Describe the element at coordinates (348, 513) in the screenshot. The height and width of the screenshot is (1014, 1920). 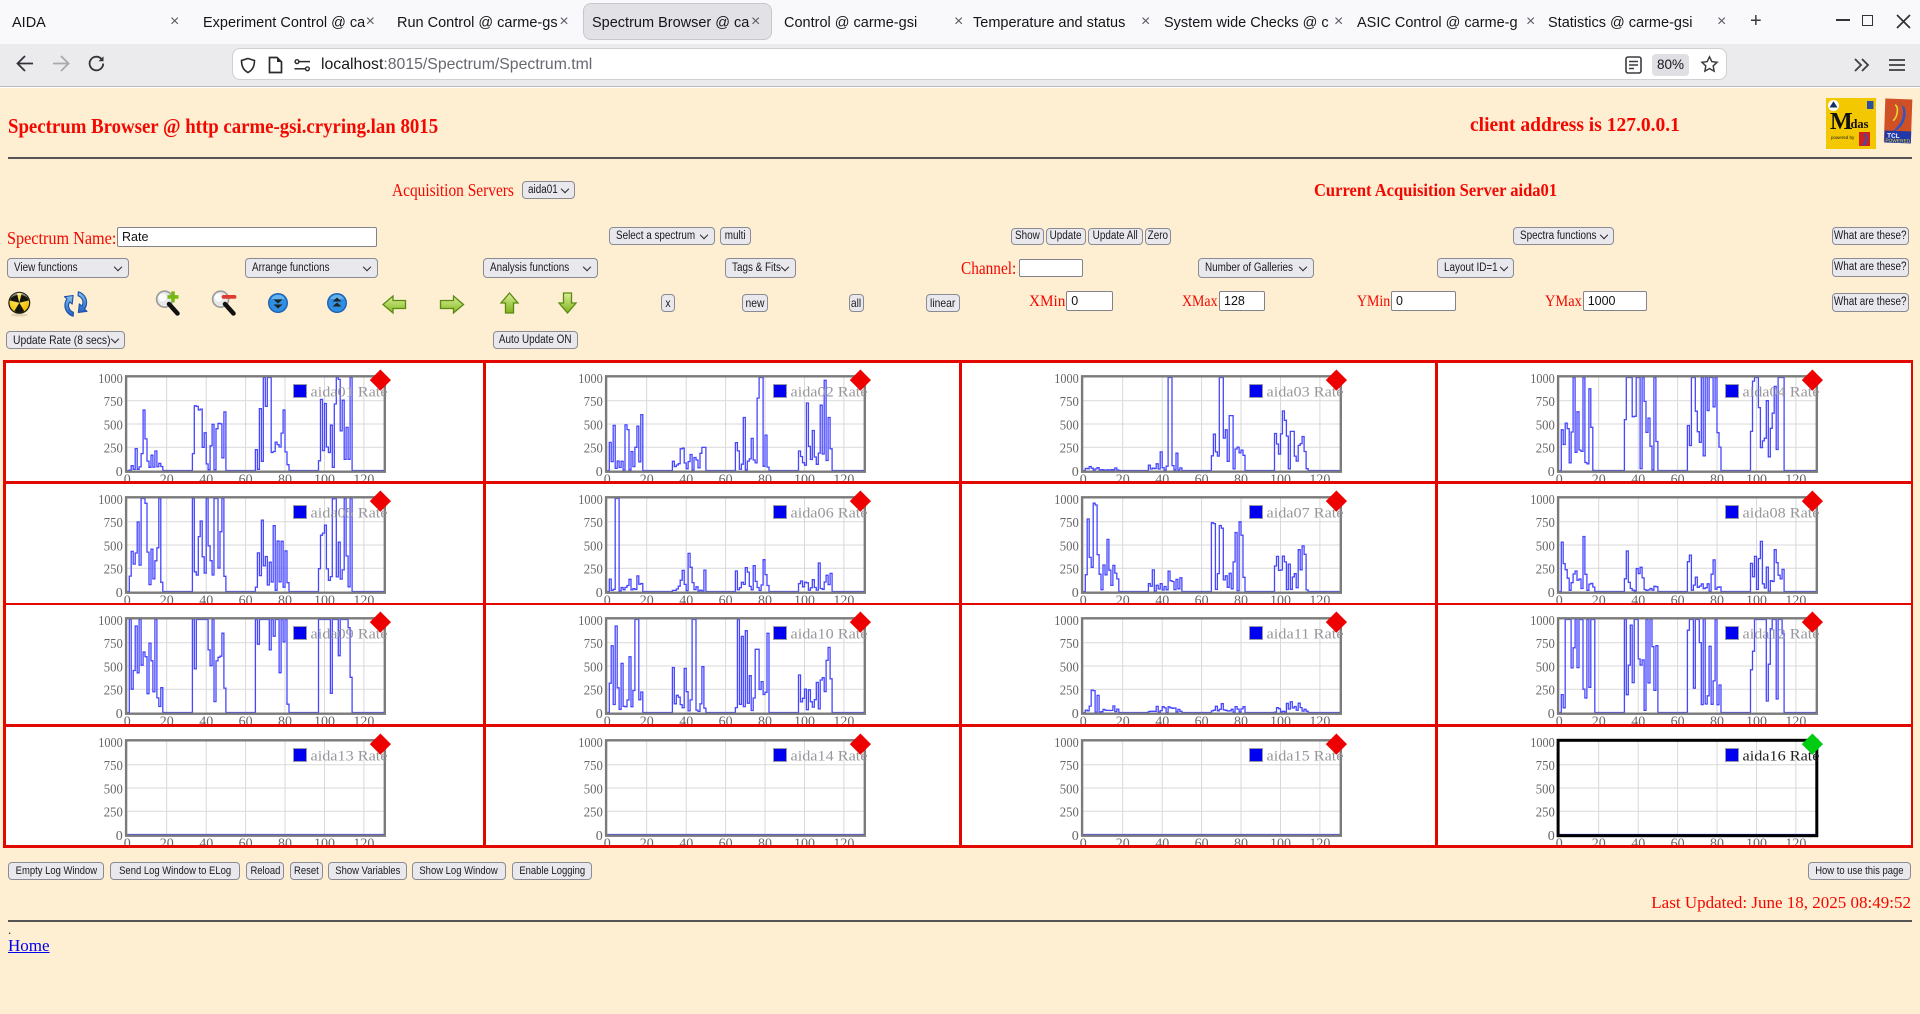
I see `svg-text: aida05 Rate` at that location.